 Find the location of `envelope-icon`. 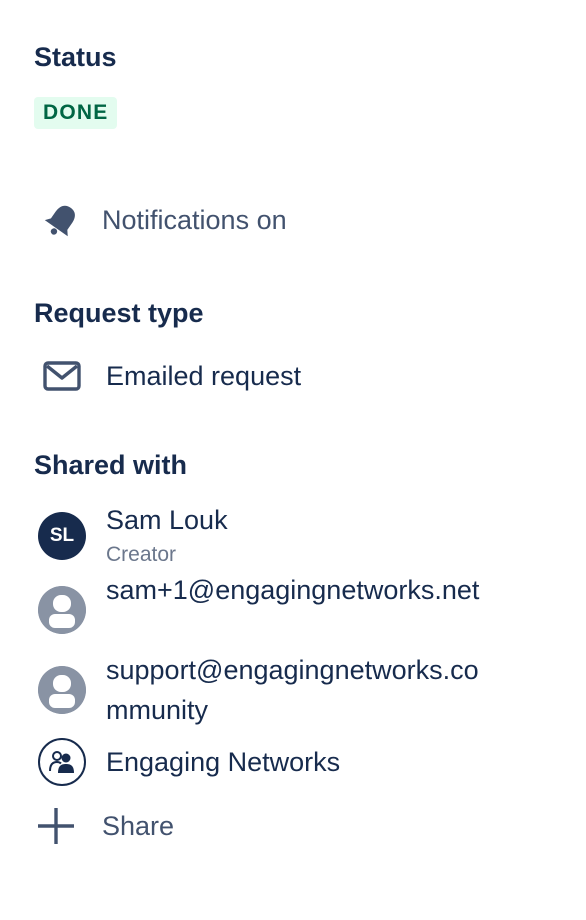

envelope-icon is located at coordinates (62, 376).